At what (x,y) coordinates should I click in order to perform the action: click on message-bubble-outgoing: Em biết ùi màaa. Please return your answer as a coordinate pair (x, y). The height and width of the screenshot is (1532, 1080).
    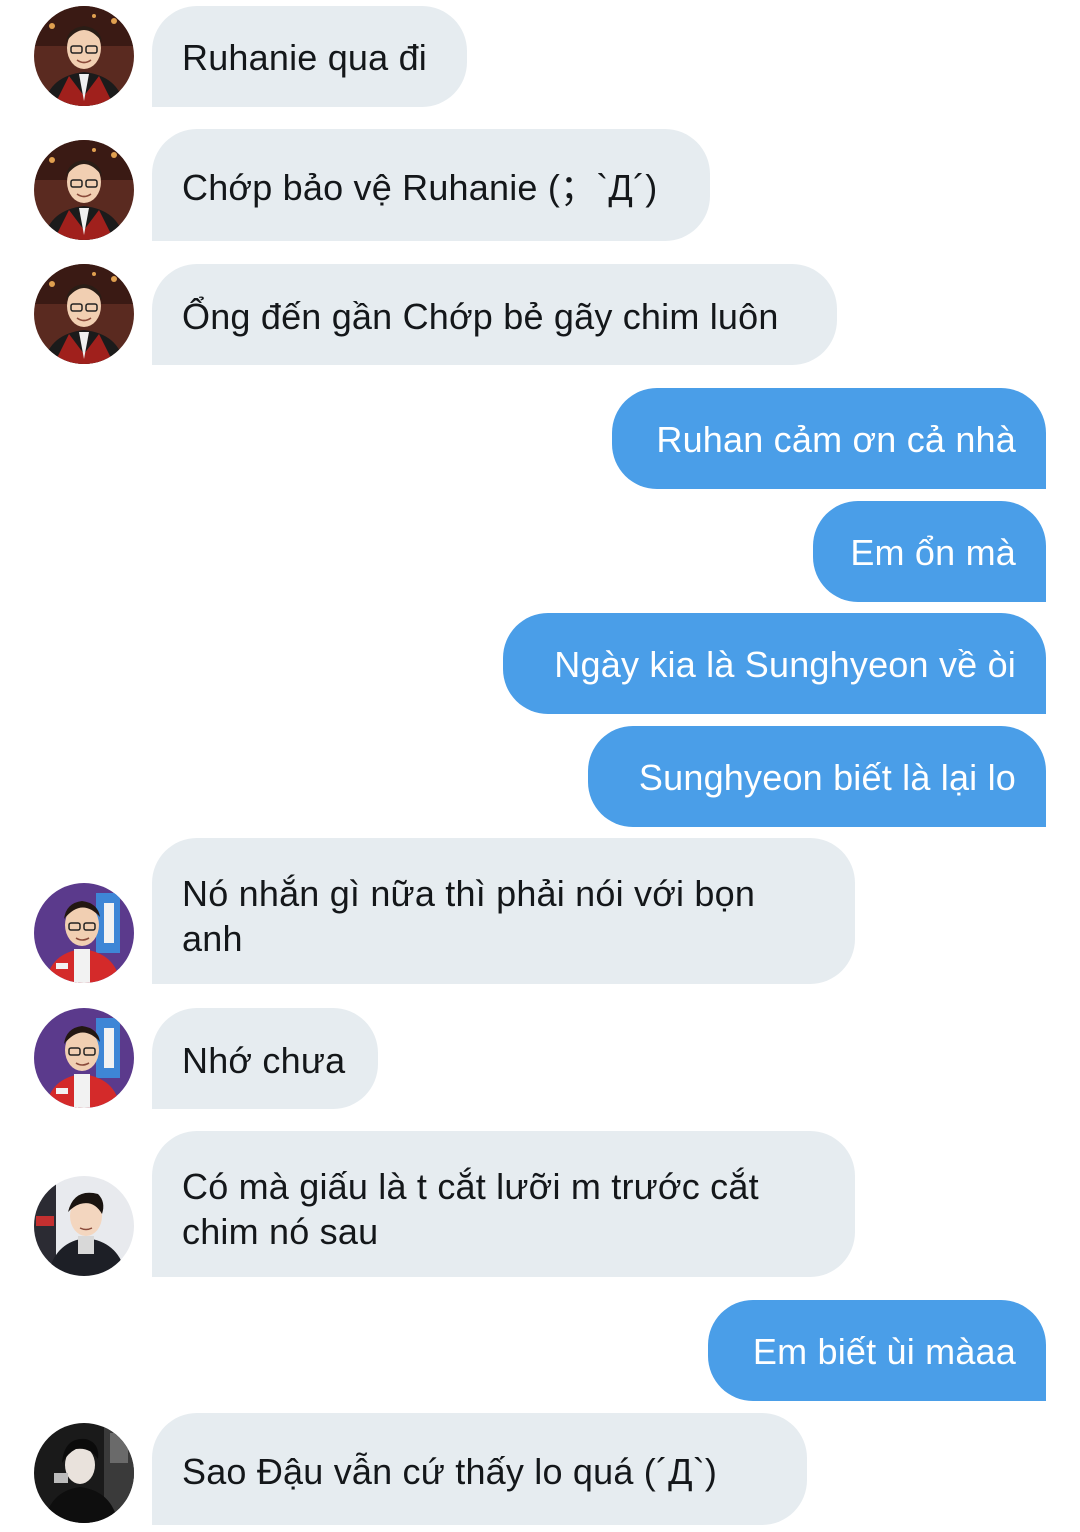
    Looking at the image, I should click on (877, 1350).